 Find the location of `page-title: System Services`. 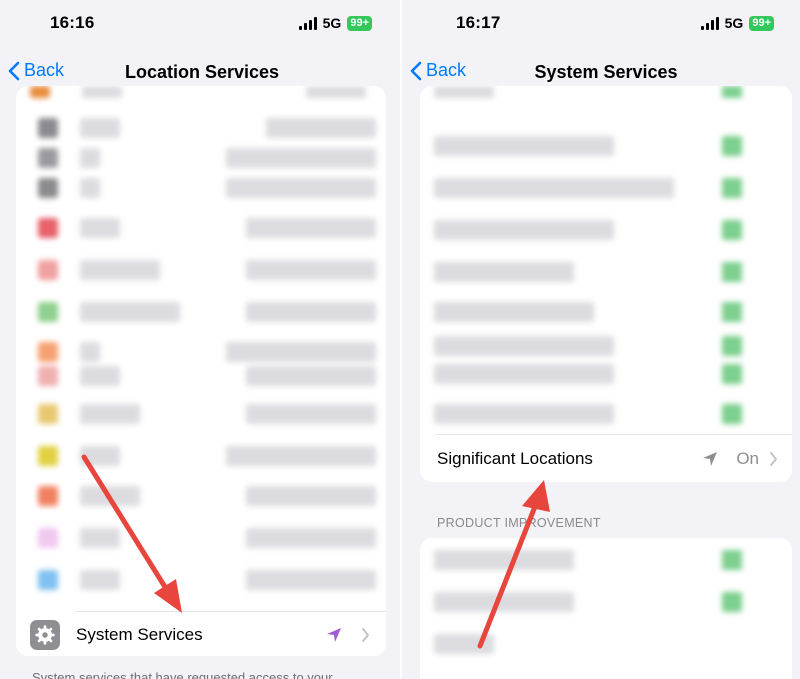

page-title: System Services is located at coordinates (606, 72).